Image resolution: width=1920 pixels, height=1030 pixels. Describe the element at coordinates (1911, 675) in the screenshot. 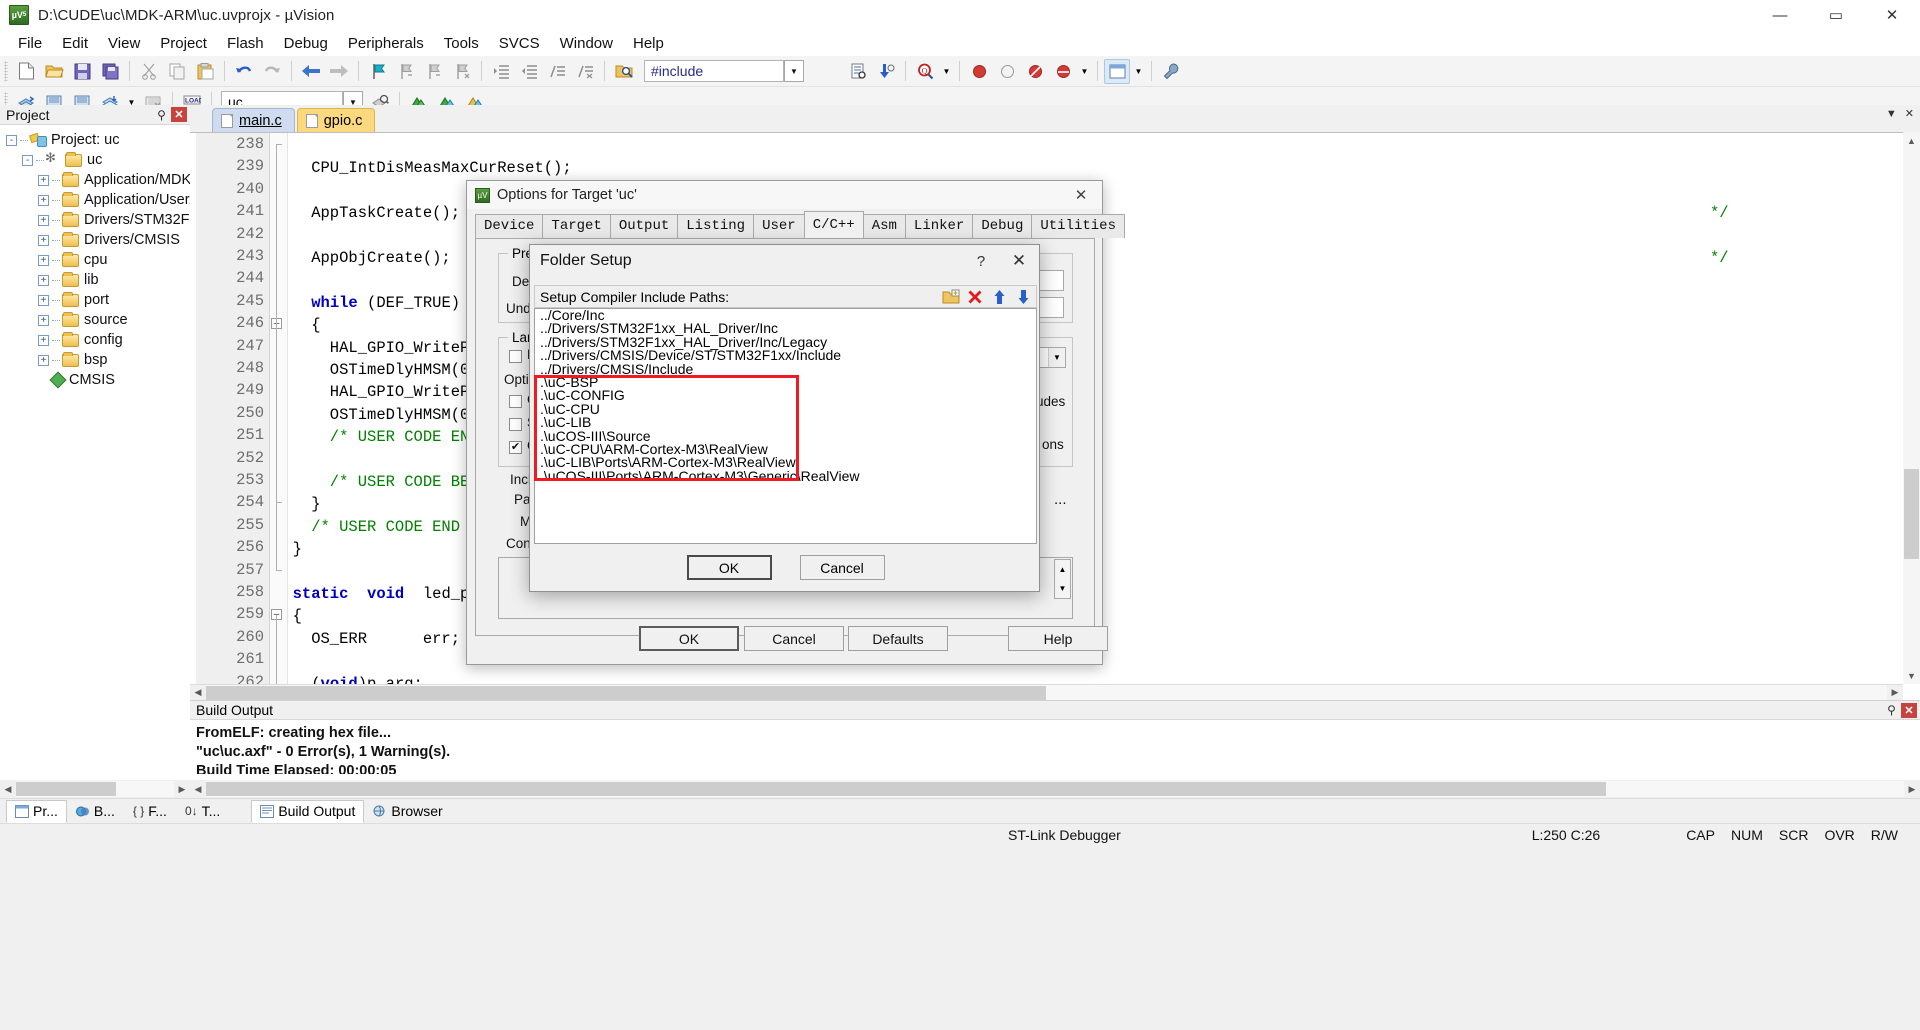

I see `scroll-down-icon: ▼` at that location.